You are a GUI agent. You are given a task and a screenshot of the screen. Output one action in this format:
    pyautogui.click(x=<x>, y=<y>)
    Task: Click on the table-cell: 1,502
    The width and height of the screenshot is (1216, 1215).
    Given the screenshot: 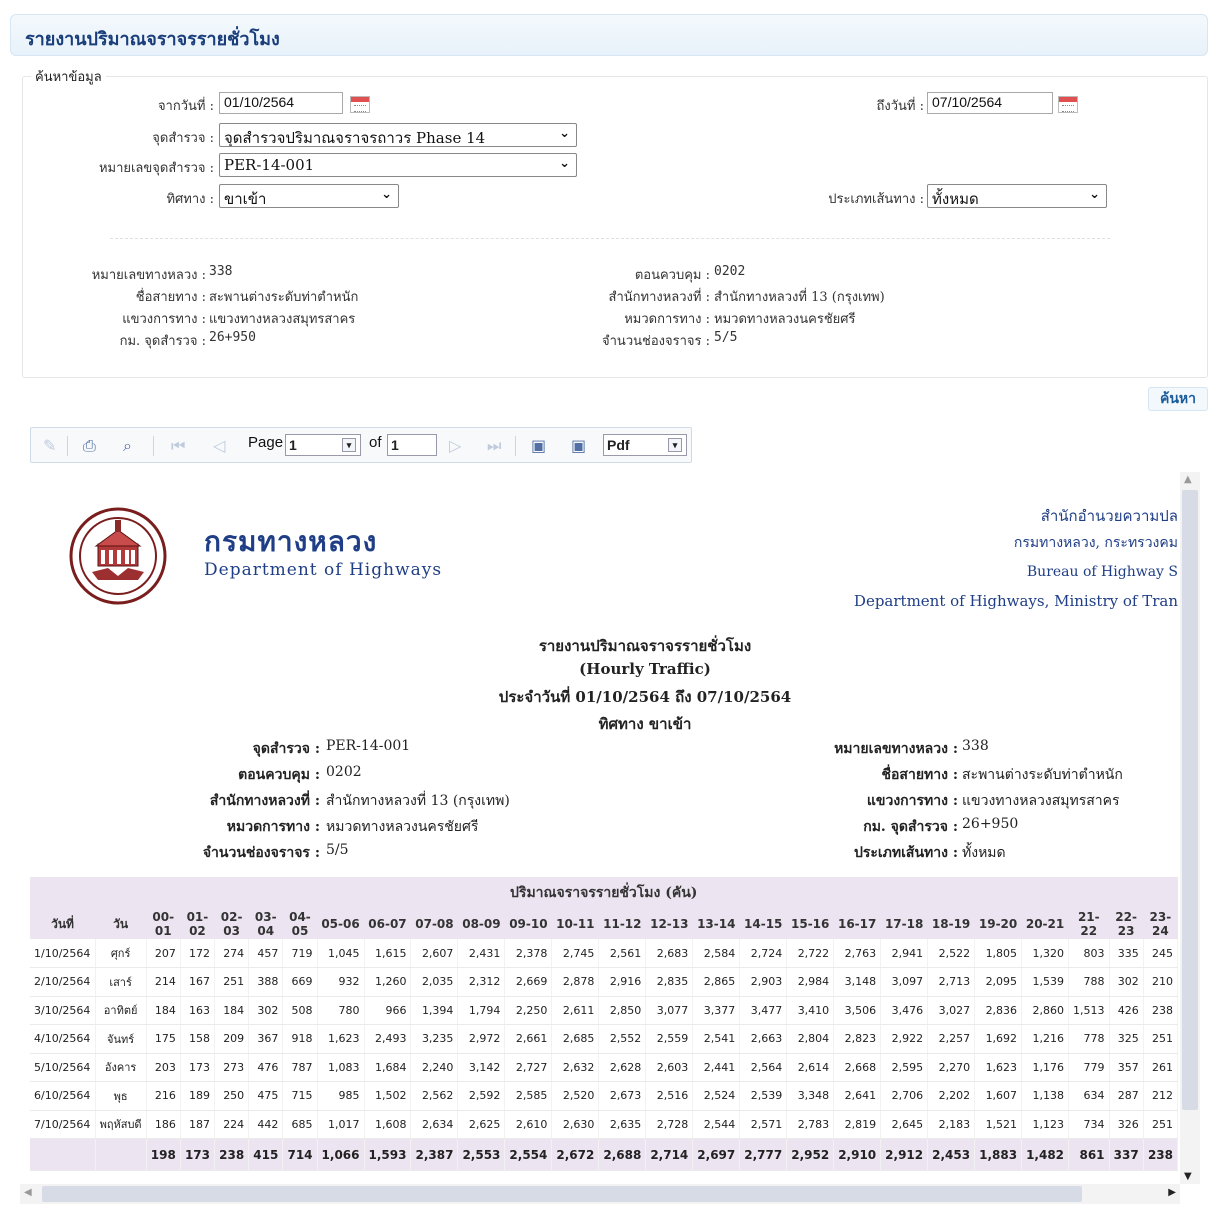 What is the action you would take?
    pyautogui.click(x=388, y=1096)
    